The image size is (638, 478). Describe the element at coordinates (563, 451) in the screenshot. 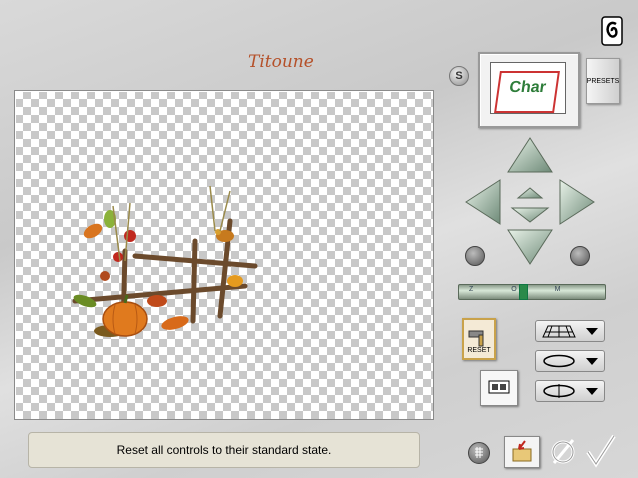

I see `cancel-icon` at that location.